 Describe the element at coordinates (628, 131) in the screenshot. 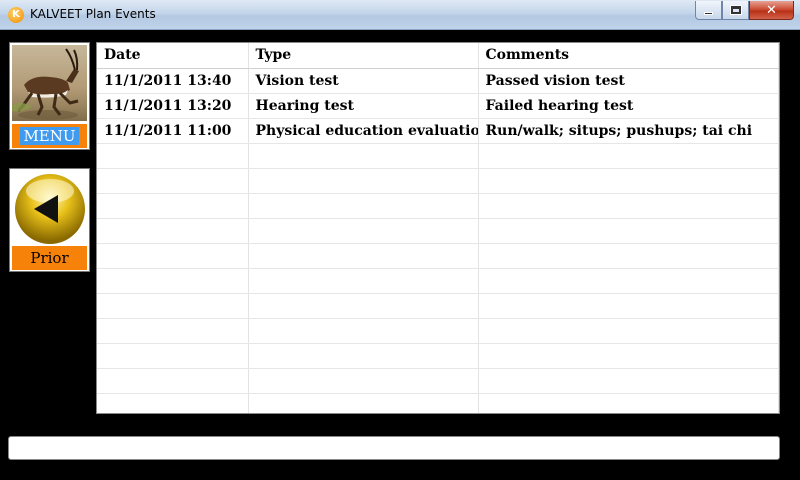

I see `cell-comments: Run/walk; situps; pushups; tai chi` at that location.